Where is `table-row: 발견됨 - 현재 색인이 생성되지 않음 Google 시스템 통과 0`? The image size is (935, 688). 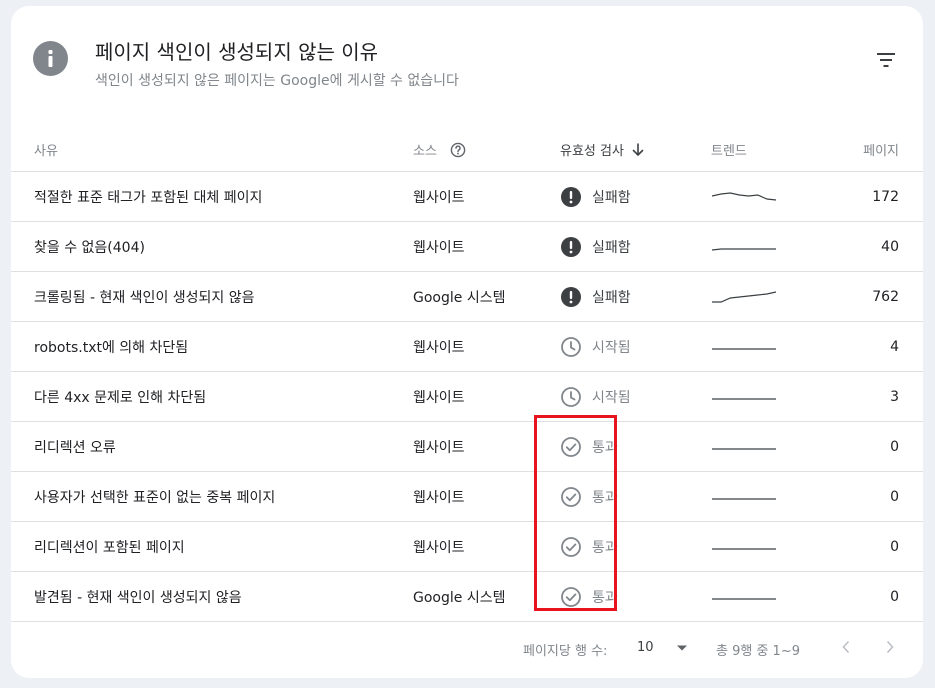
table-row: 발견됨 - 현재 색인이 생성되지 않음 Google 시스템 통과 0 is located at coordinates (467, 597).